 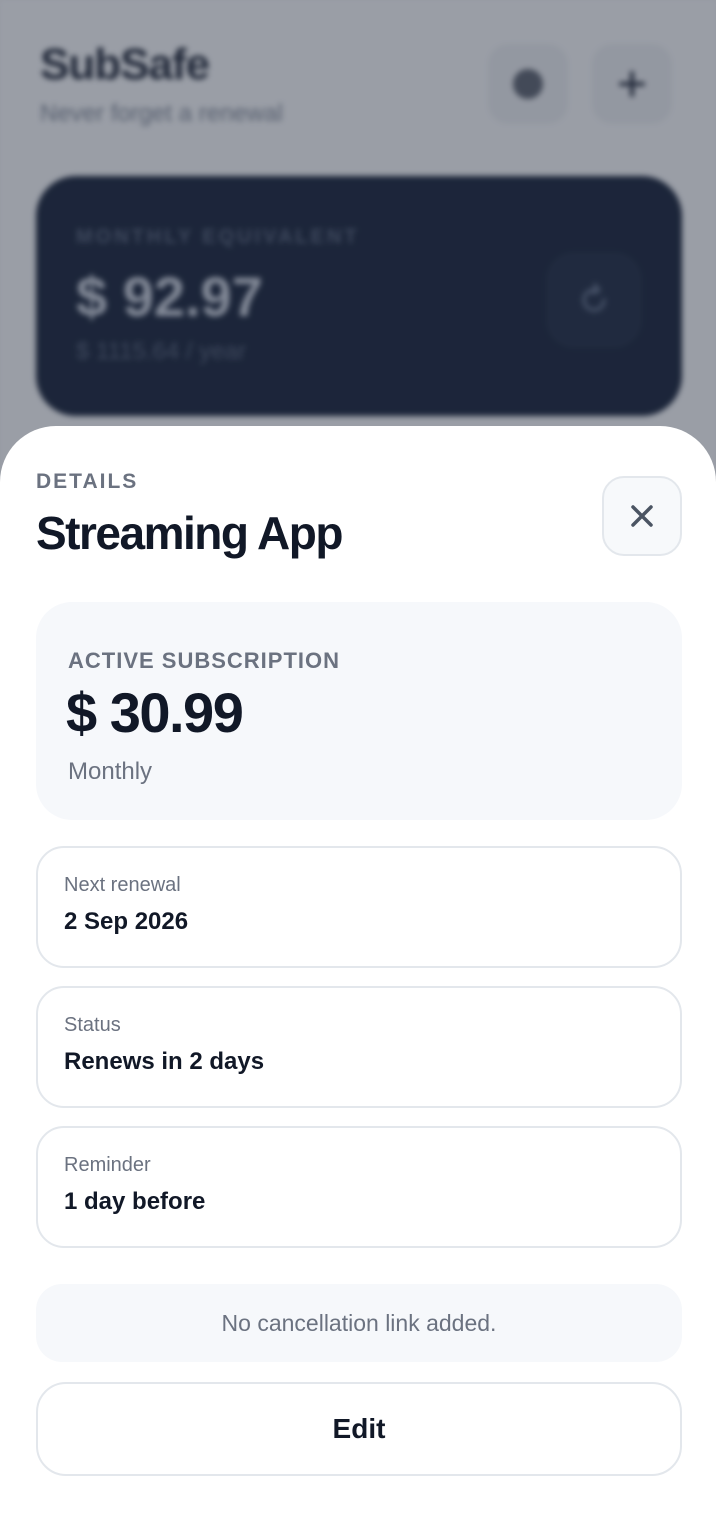 I want to click on subscription-price: $ 30.99, so click(x=155, y=712).